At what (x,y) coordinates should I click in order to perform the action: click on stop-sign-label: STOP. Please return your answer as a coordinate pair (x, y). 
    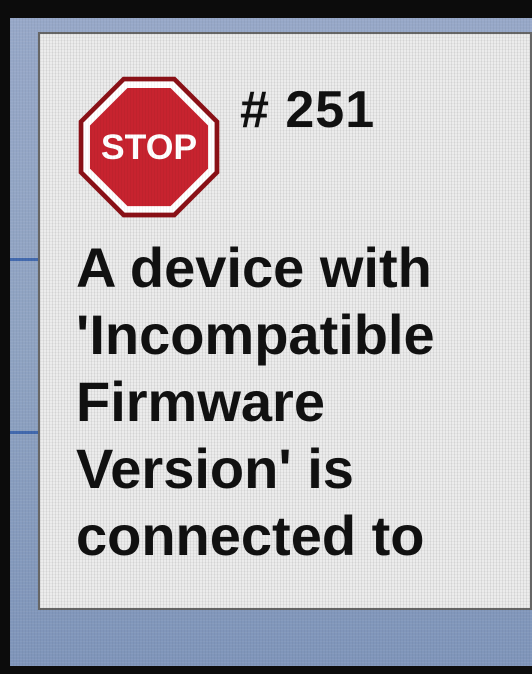
    Looking at the image, I should click on (149, 147).